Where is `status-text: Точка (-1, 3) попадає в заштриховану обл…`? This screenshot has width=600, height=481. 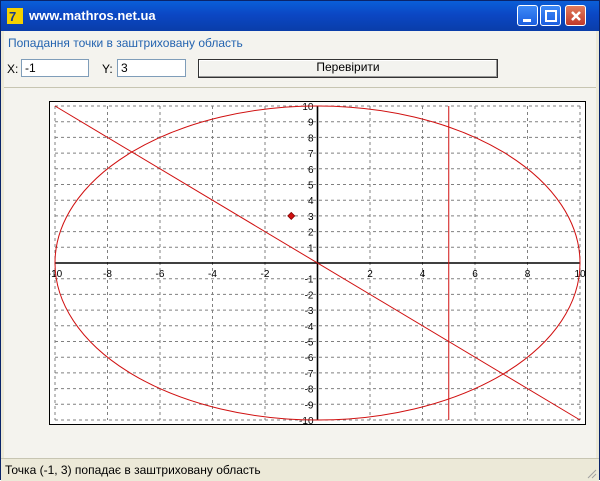
status-text: Точка (-1, 3) попадає в заштриховану обл… is located at coordinates (133, 470).